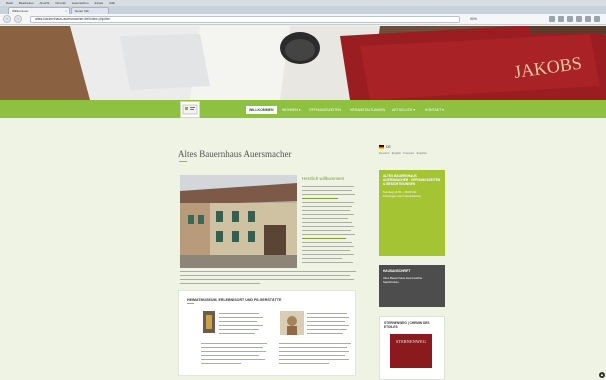 The image size is (606, 380). What do you see at coordinates (552, 19) in the screenshot?
I see `search-icon` at bounding box center [552, 19].